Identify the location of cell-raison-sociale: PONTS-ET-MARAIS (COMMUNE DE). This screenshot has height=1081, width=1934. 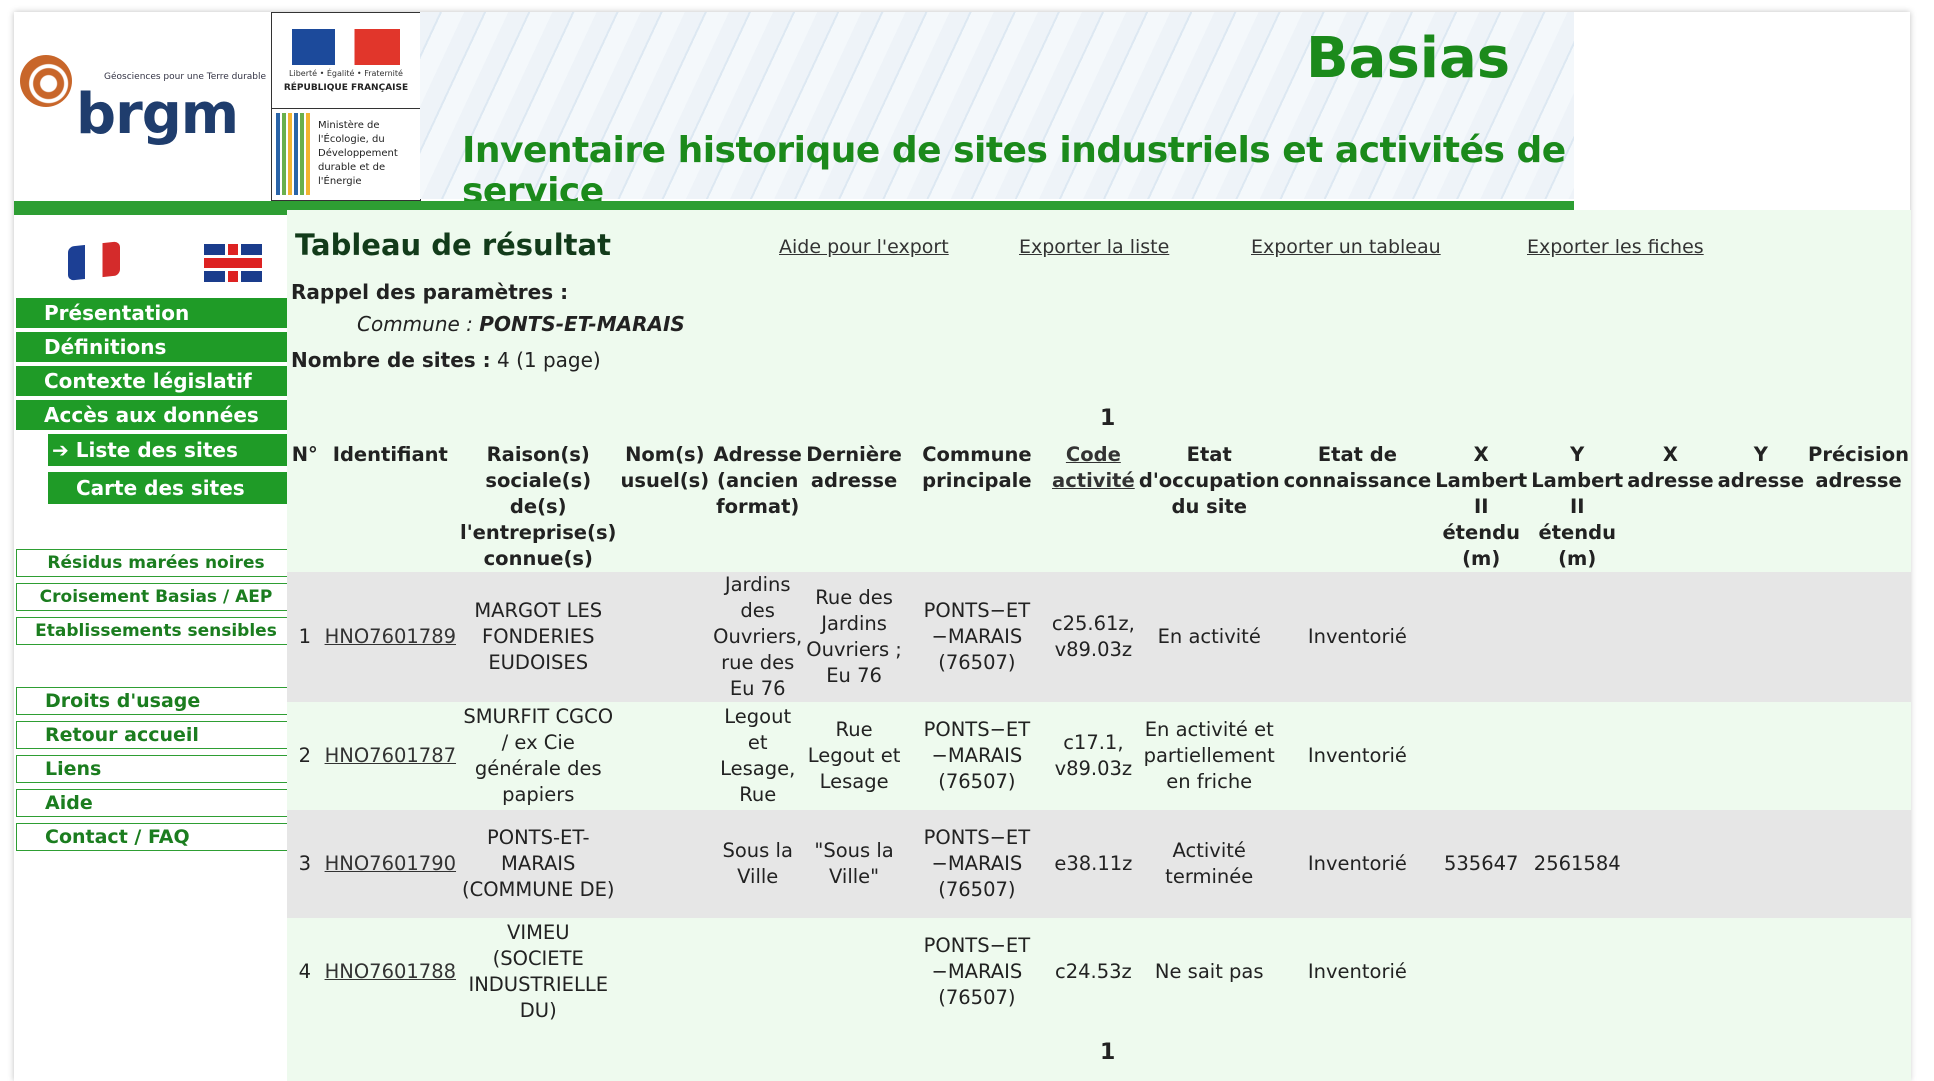
(538, 863).